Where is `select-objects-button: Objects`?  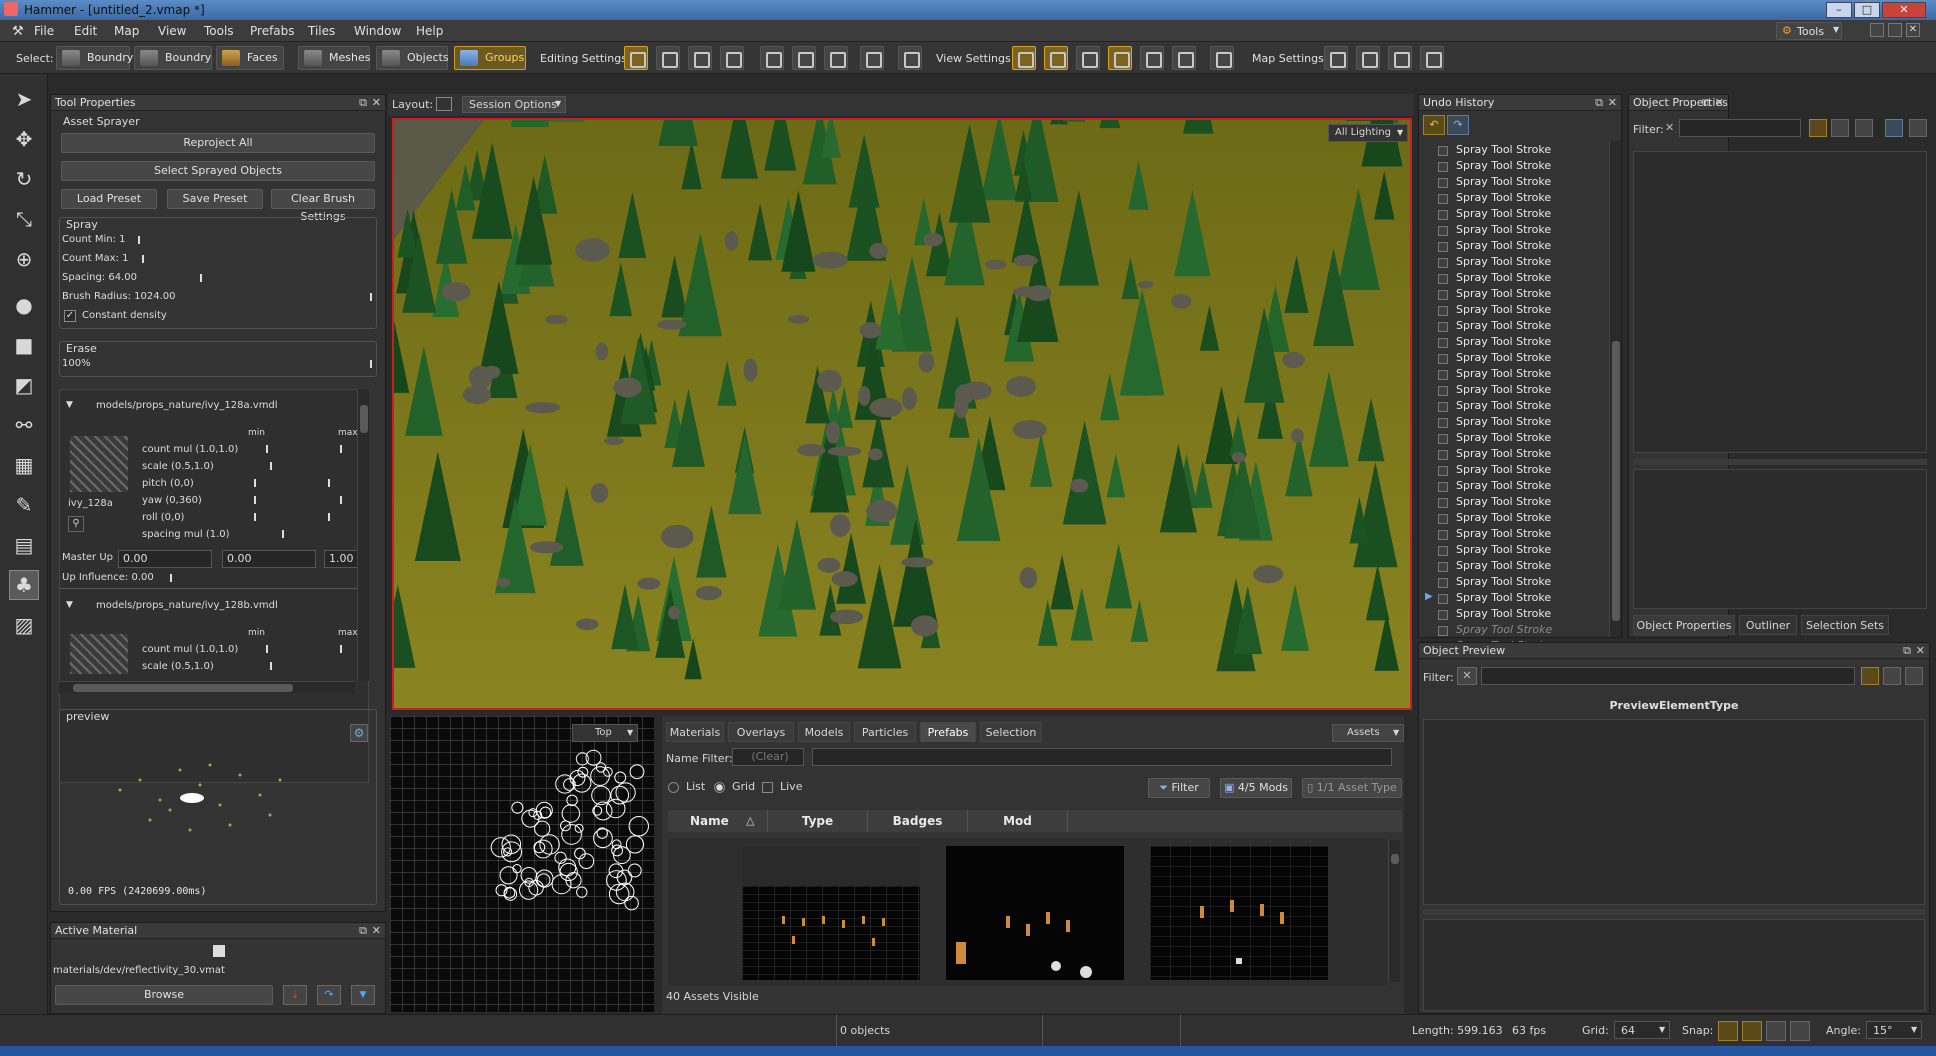 select-objects-button: Objects is located at coordinates (412, 58).